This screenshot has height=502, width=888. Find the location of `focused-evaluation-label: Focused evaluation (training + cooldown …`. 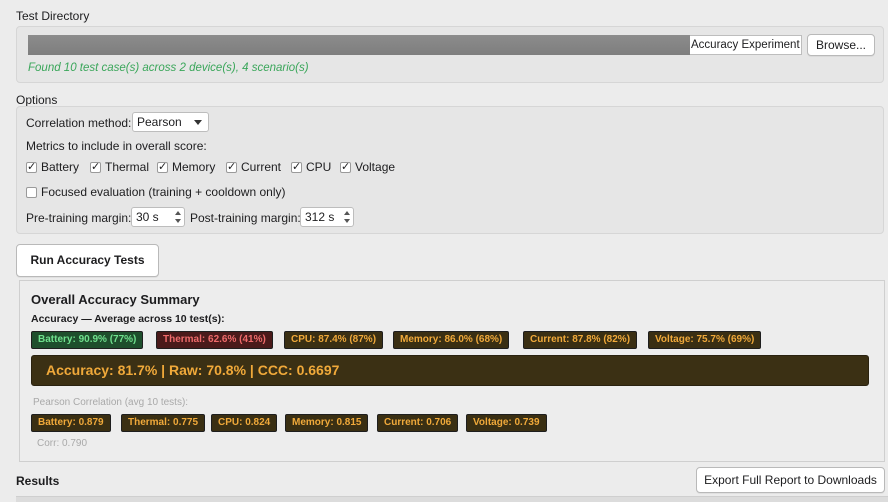

focused-evaluation-label: Focused evaluation (training + cooldown … is located at coordinates (163, 192).